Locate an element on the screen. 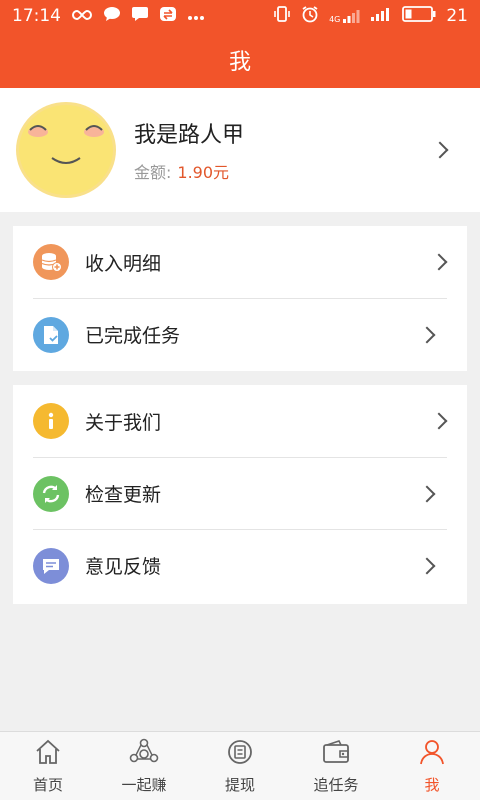  menu-item-label: 检查更新 is located at coordinates (123, 495).